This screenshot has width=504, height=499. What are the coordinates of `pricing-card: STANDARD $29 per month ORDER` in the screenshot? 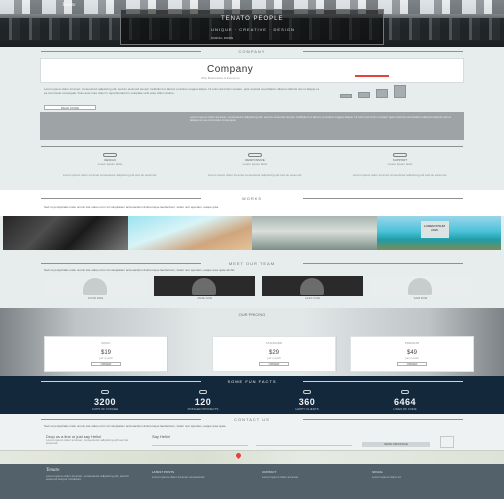 It's located at (274, 354).